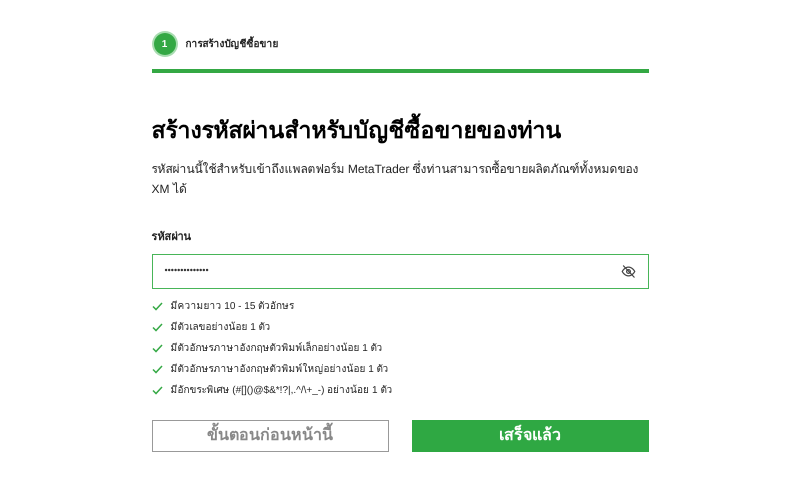  I want to click on eye-off-icon, so click(628, 271).